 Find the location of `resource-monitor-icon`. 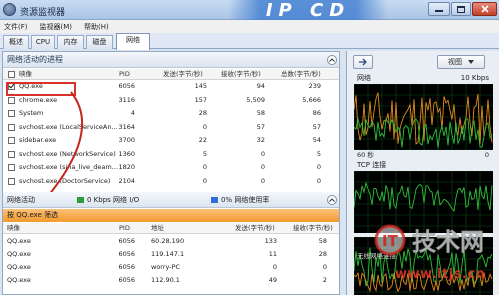

resource-monitor-icon is located at coordinates (9, 9).